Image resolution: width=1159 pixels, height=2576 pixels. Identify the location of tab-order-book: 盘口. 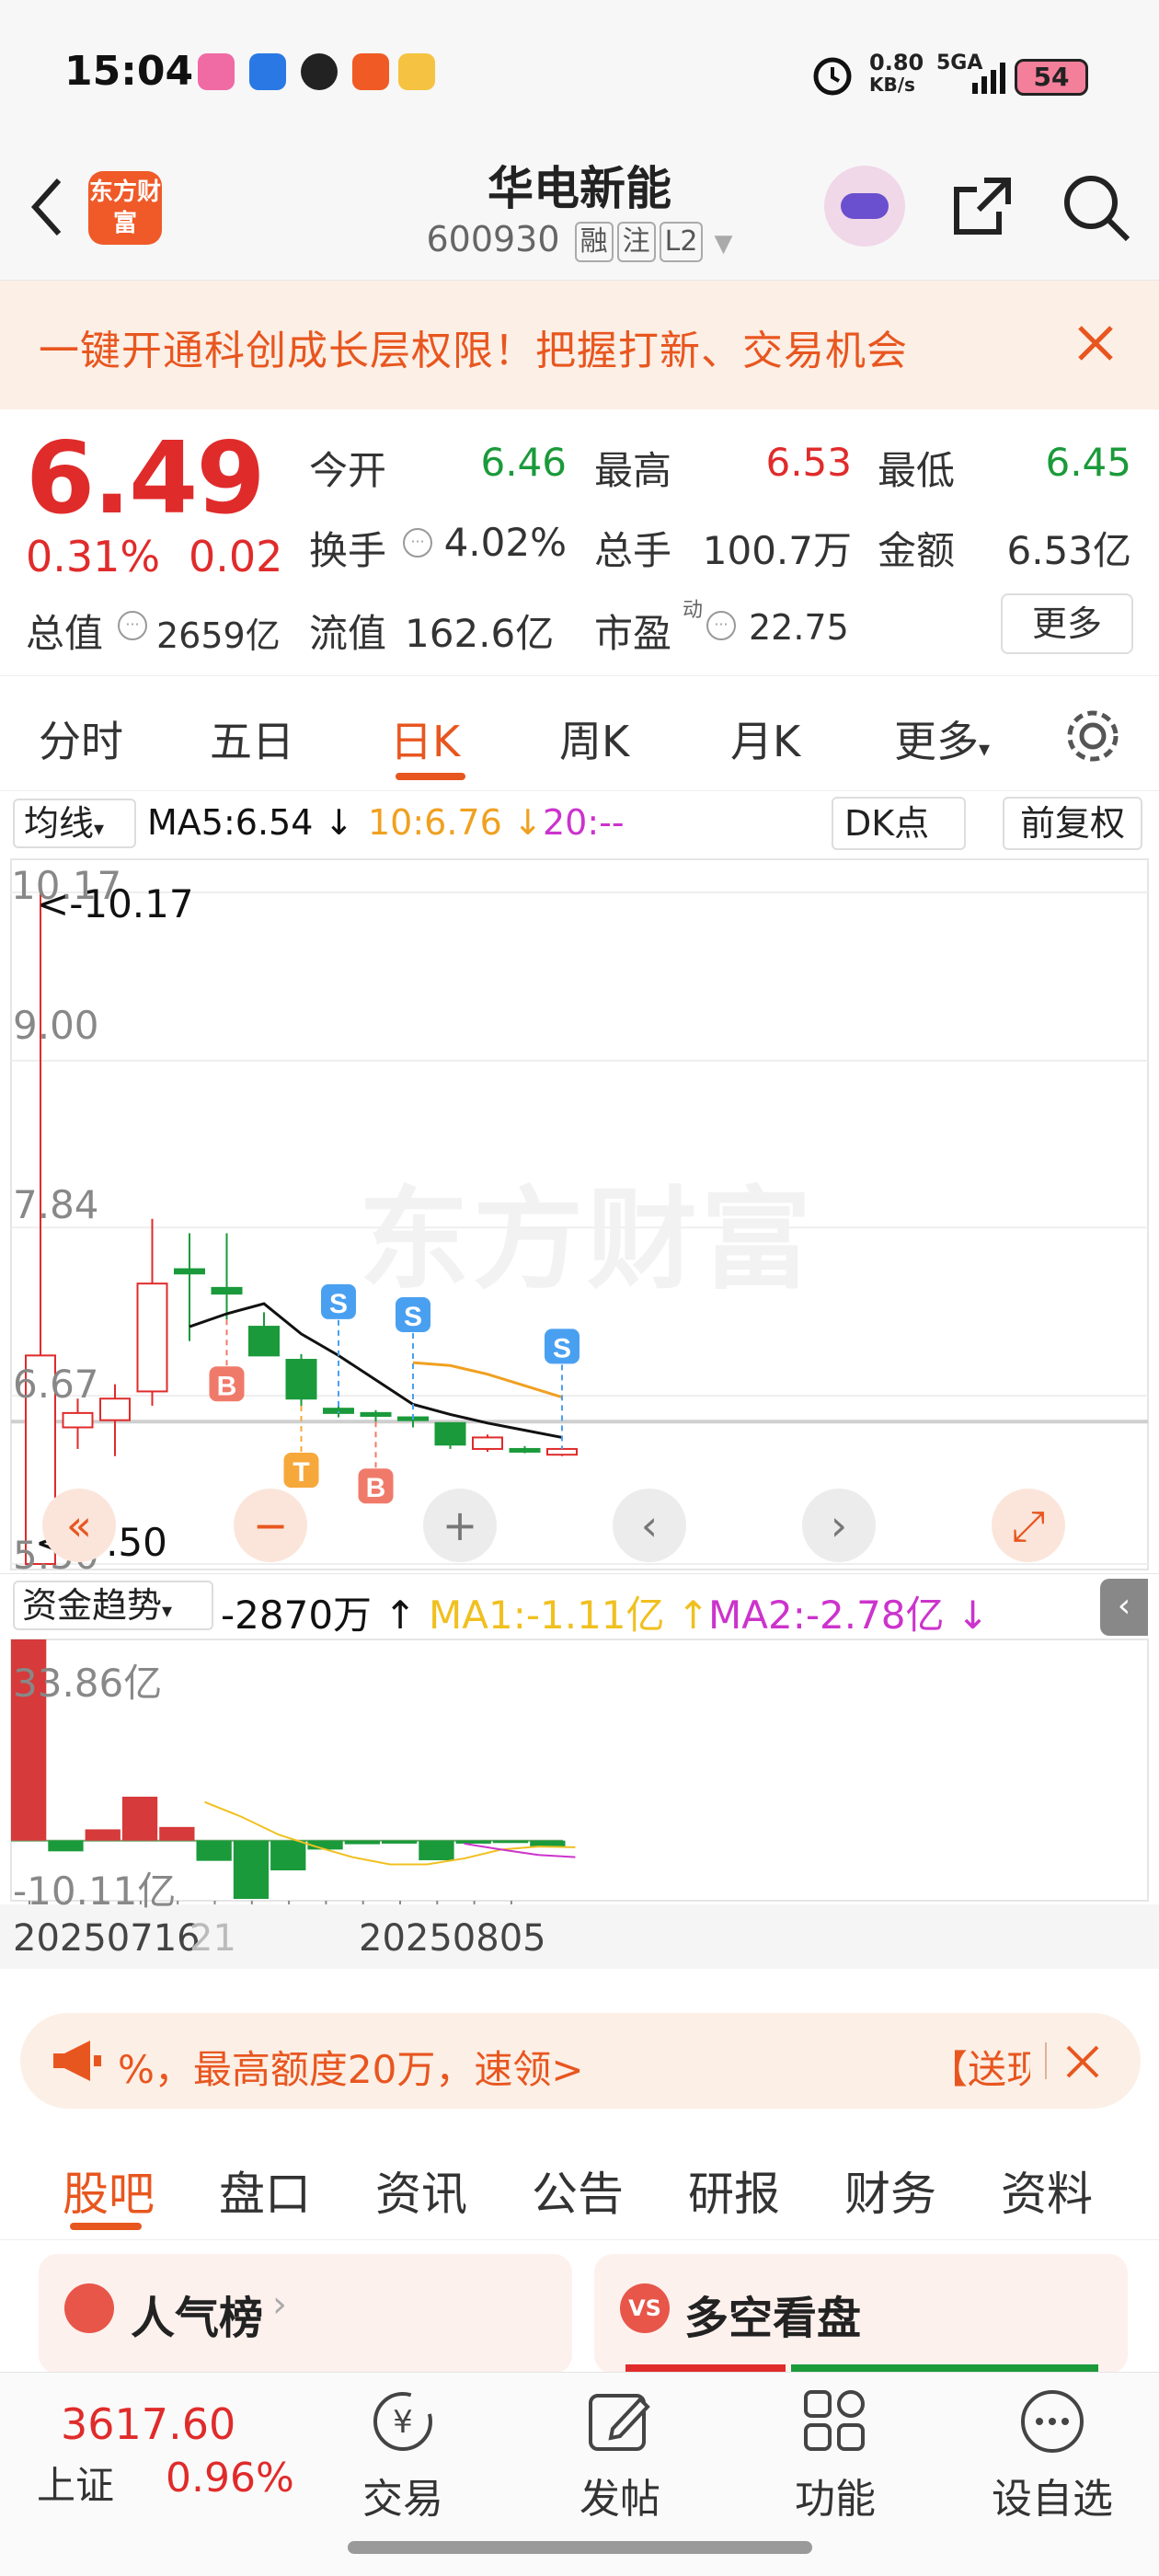
(265, 2190).